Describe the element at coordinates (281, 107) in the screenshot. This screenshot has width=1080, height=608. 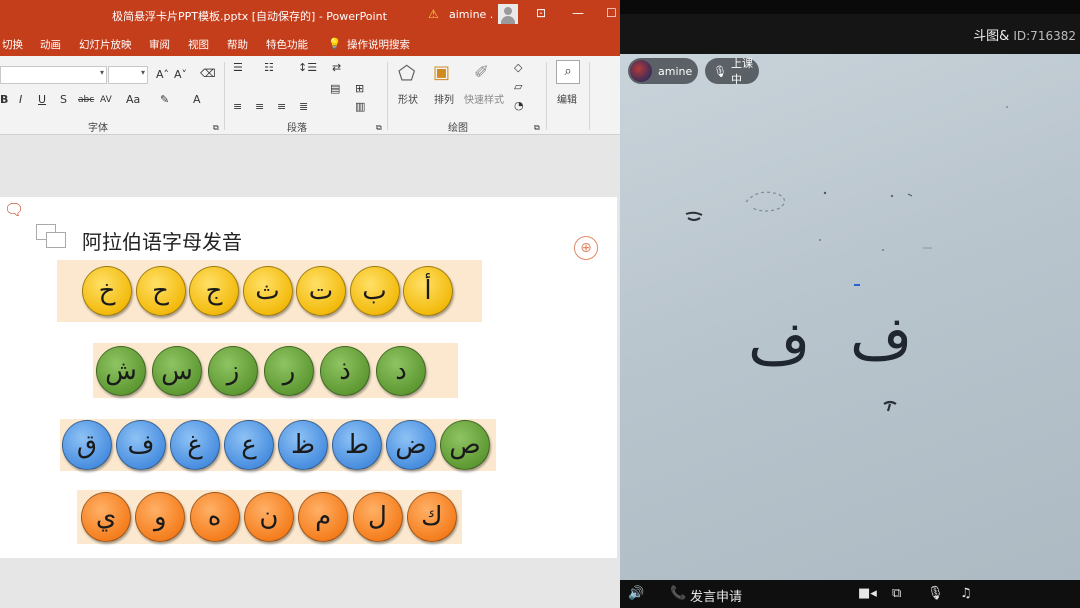
I see `align-right-icon: ≡` at that location.